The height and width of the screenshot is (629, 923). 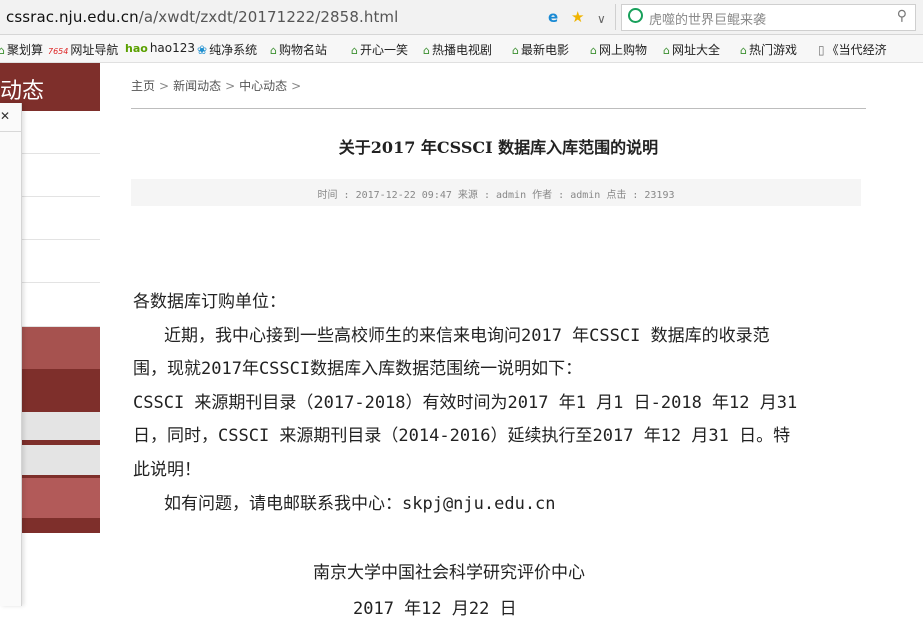 What do you see at coordinates (540, 49) in the screenshot?
I see `bookmark-item: ⌂ 最新电影` at bounding box center [540, 49].